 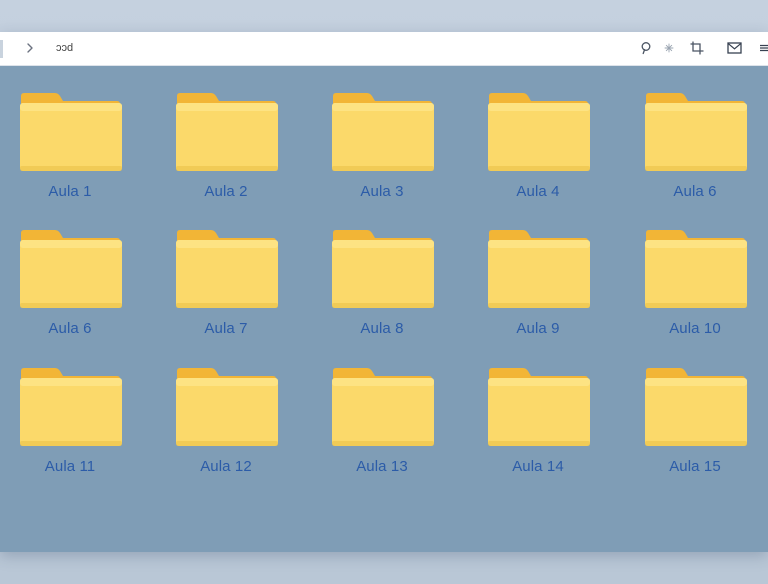 I want to click on forward-button, so click(x=30, y=48).